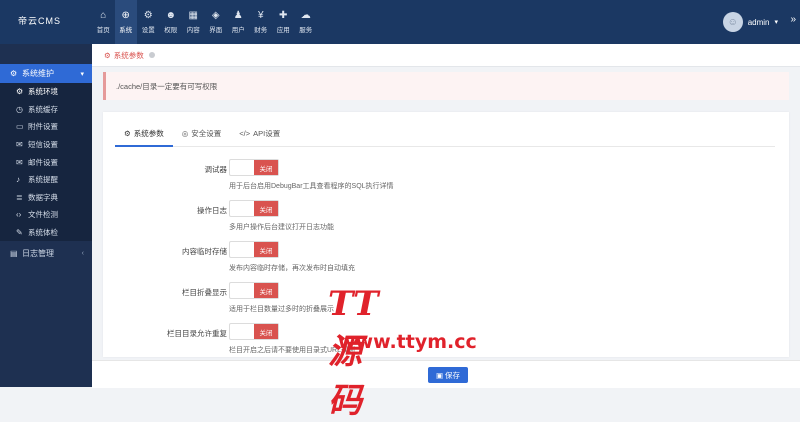 Image resolution: width=800 pixels, height=422 pixels. I want to click on setting-help: 栏目开启之后请不要使用目录式URL规则, so click(292, 350).